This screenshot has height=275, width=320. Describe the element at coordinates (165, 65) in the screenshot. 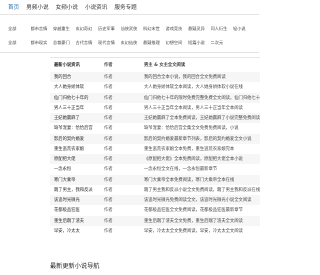

I see `header-read: 男主 & 女主全文阅读` at that location.